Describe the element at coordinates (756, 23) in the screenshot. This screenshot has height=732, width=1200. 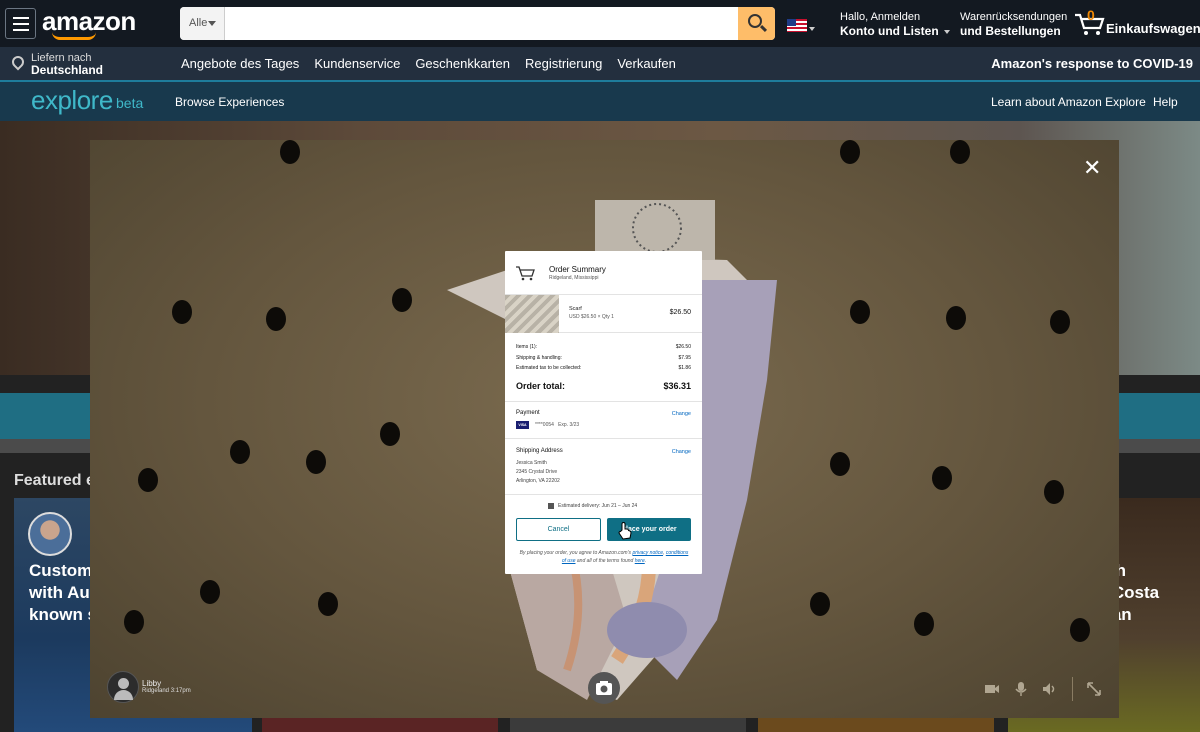
I see `search-button` at that location.